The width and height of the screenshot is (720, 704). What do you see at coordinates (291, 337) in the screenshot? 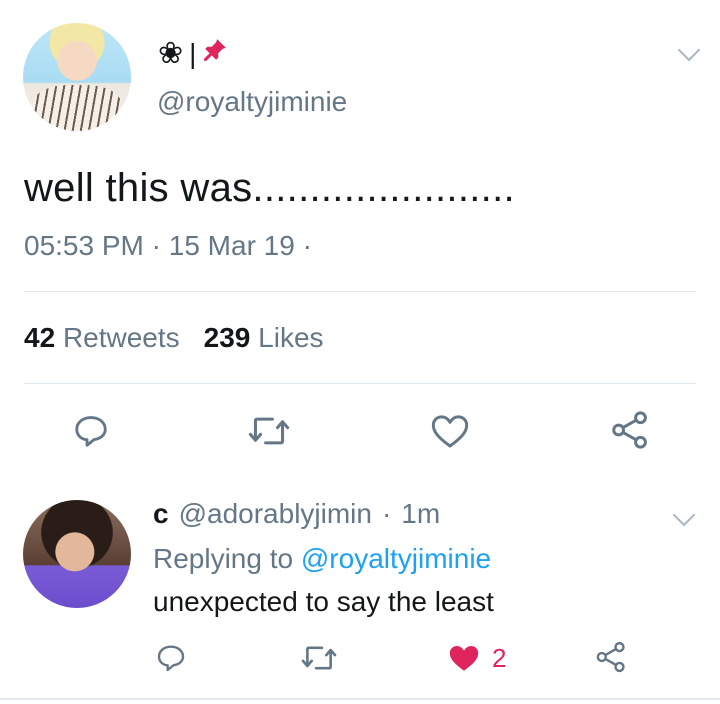
I see `likes-label: Likes` at bounding box center [291, 337].